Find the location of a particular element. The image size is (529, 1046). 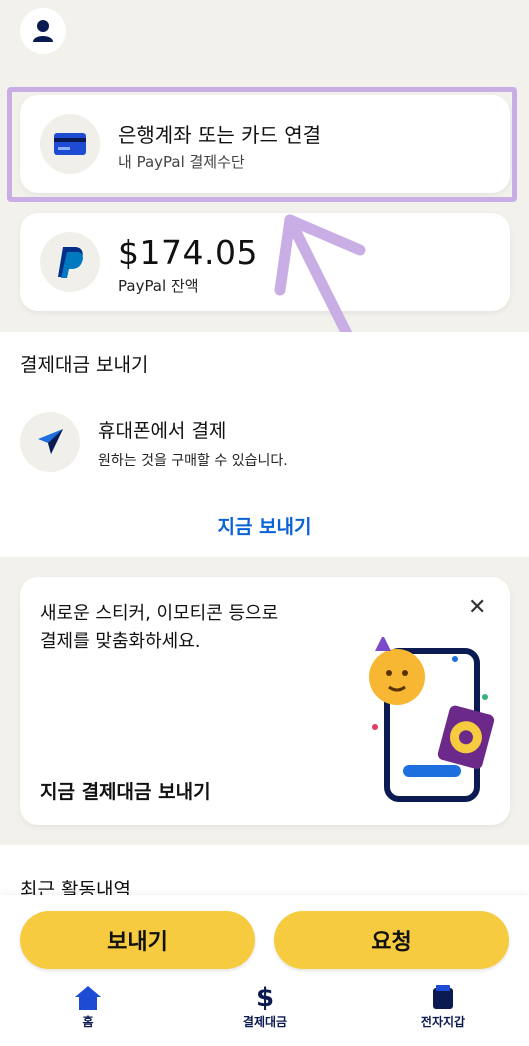

nav-payments-label: 결제대금 is located at coordinates (265, 1022).